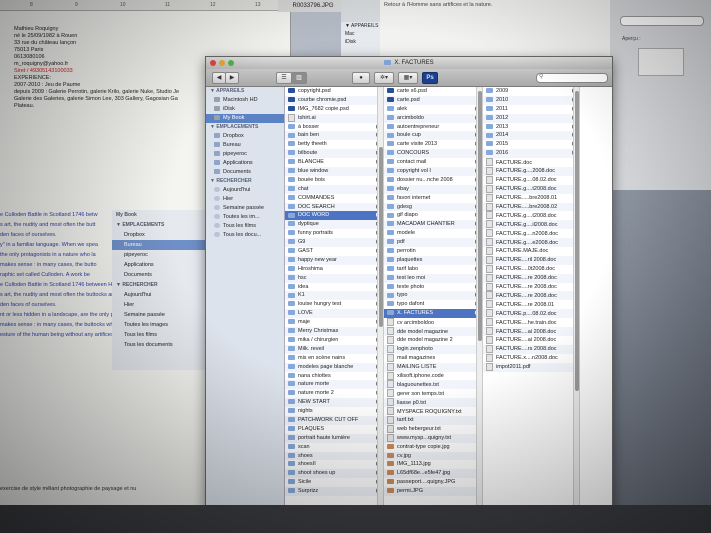  Describe the element at coordinates (433, 171) in the screenshot. I see `folder-row: copyright vol I▶` at that location.